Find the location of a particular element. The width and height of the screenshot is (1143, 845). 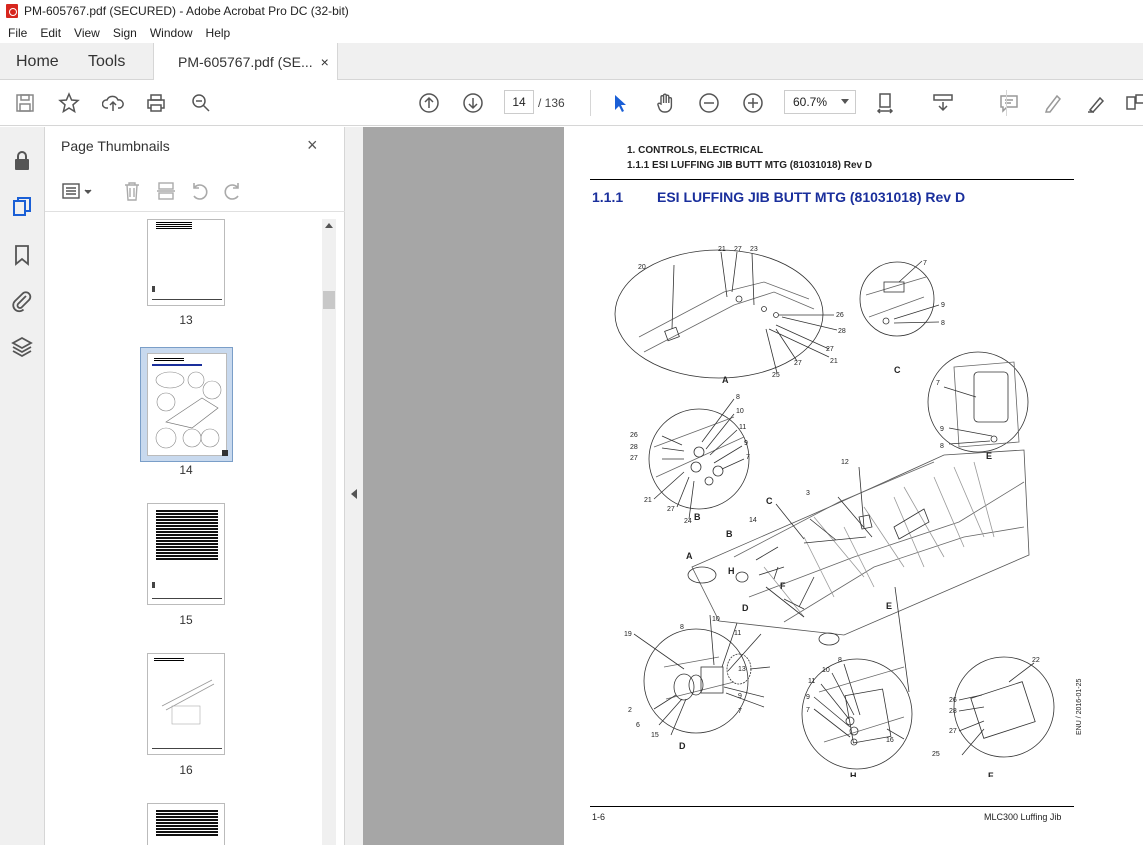

svg-text: E is located at coordinates (989, 456).